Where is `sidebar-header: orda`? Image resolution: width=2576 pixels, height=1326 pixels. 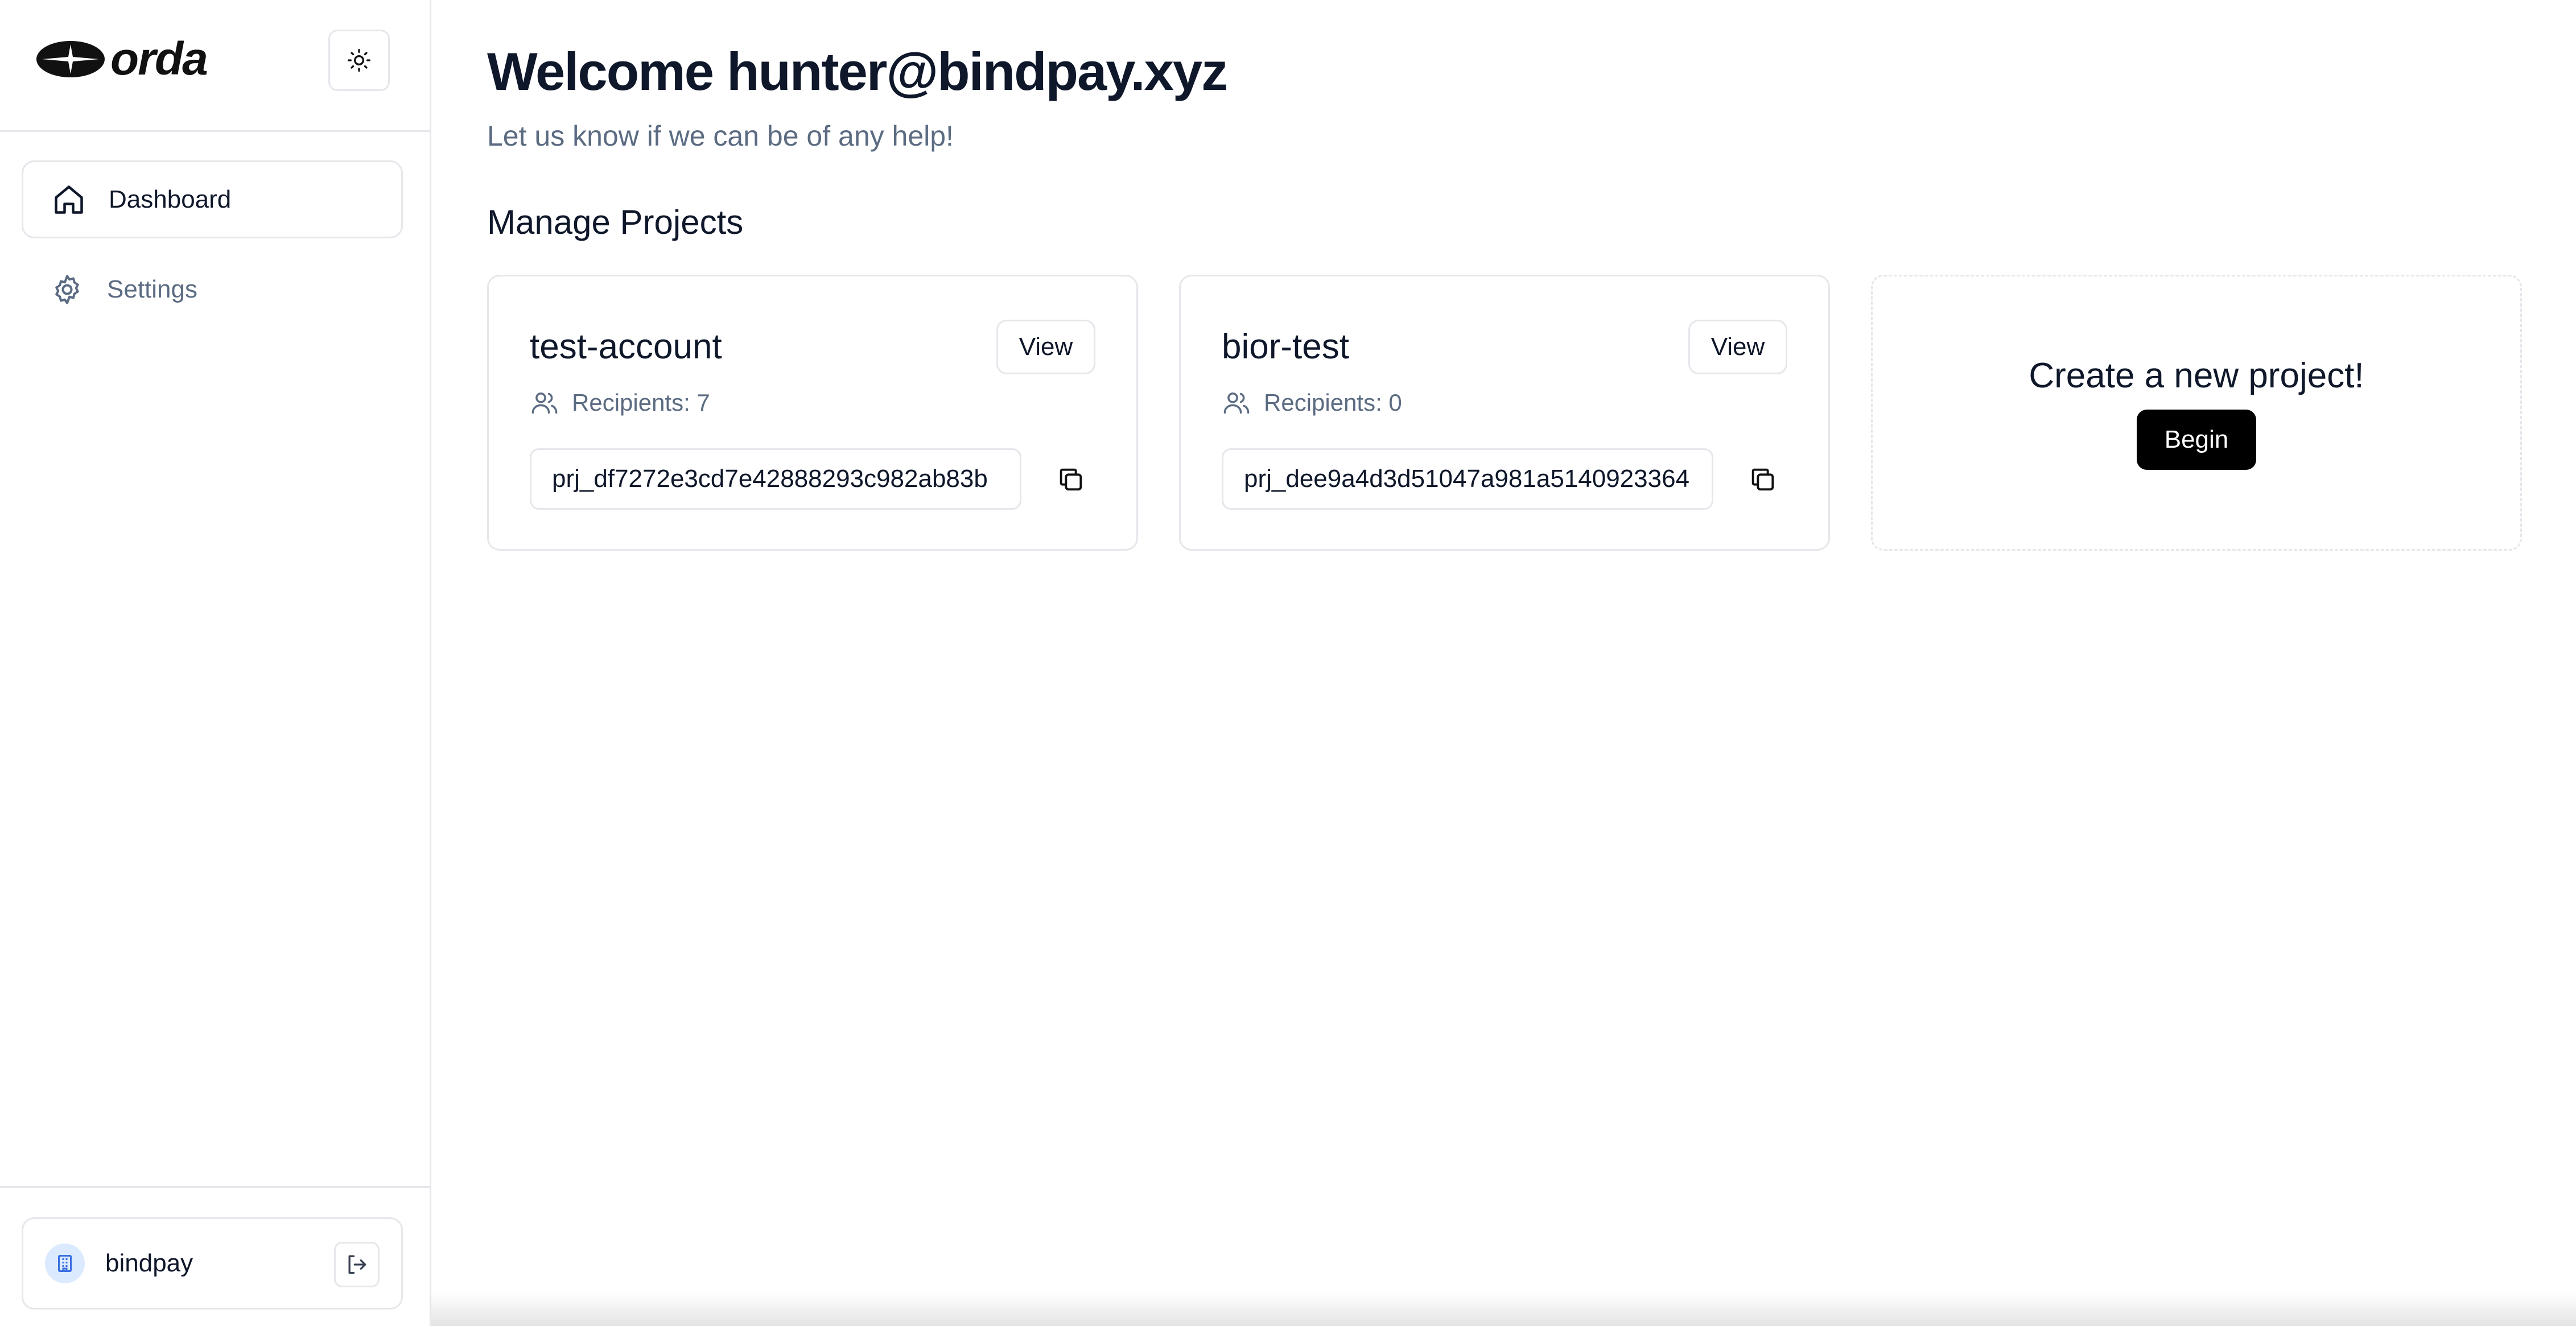 sidebar-header: orda is located at coordinates (215, 66).